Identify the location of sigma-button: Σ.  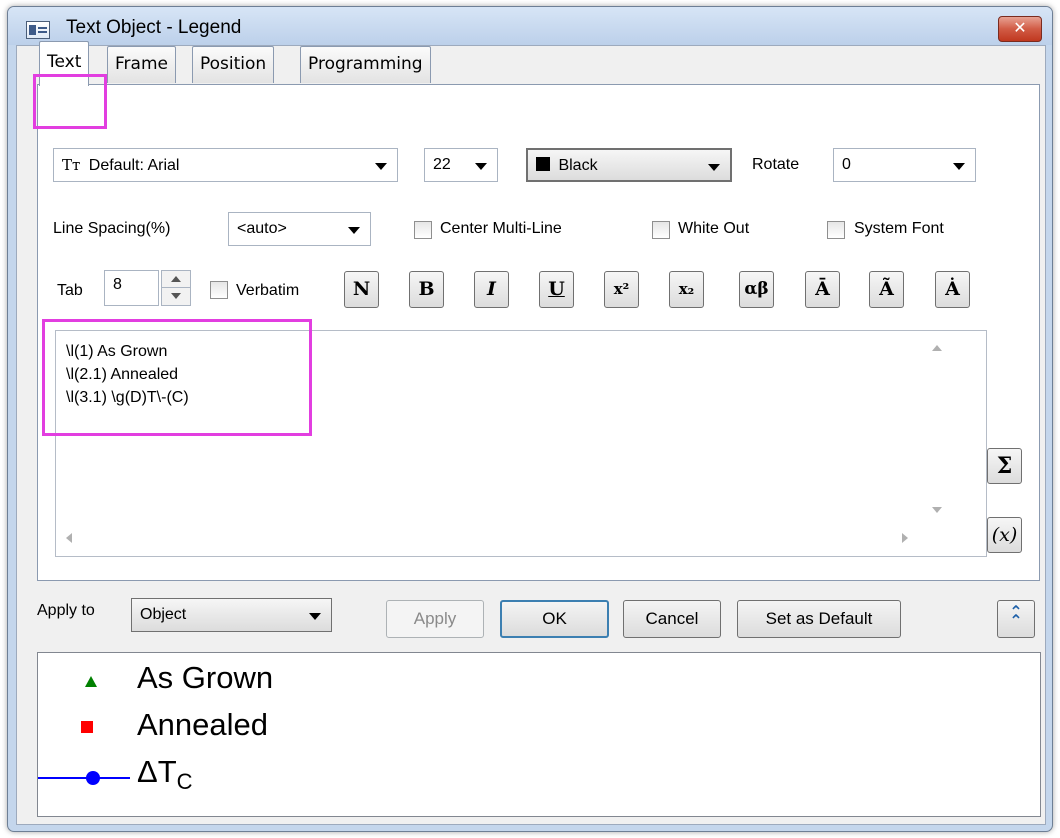
(1004, 466).